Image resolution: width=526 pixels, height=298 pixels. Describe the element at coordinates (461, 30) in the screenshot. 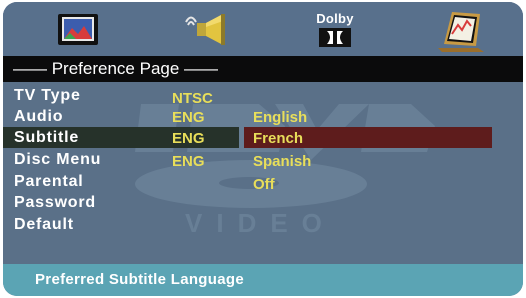

I see `preference-setup-icon` at that location.